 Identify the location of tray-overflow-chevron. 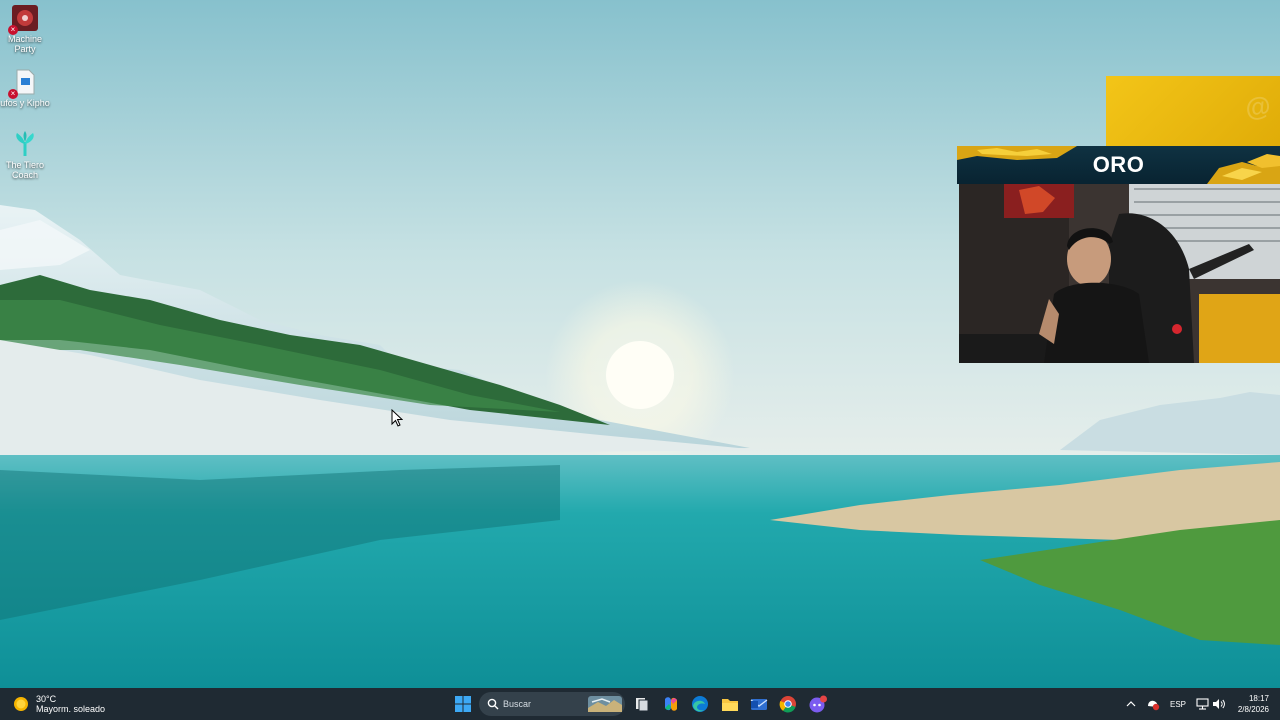
(1131, 704).